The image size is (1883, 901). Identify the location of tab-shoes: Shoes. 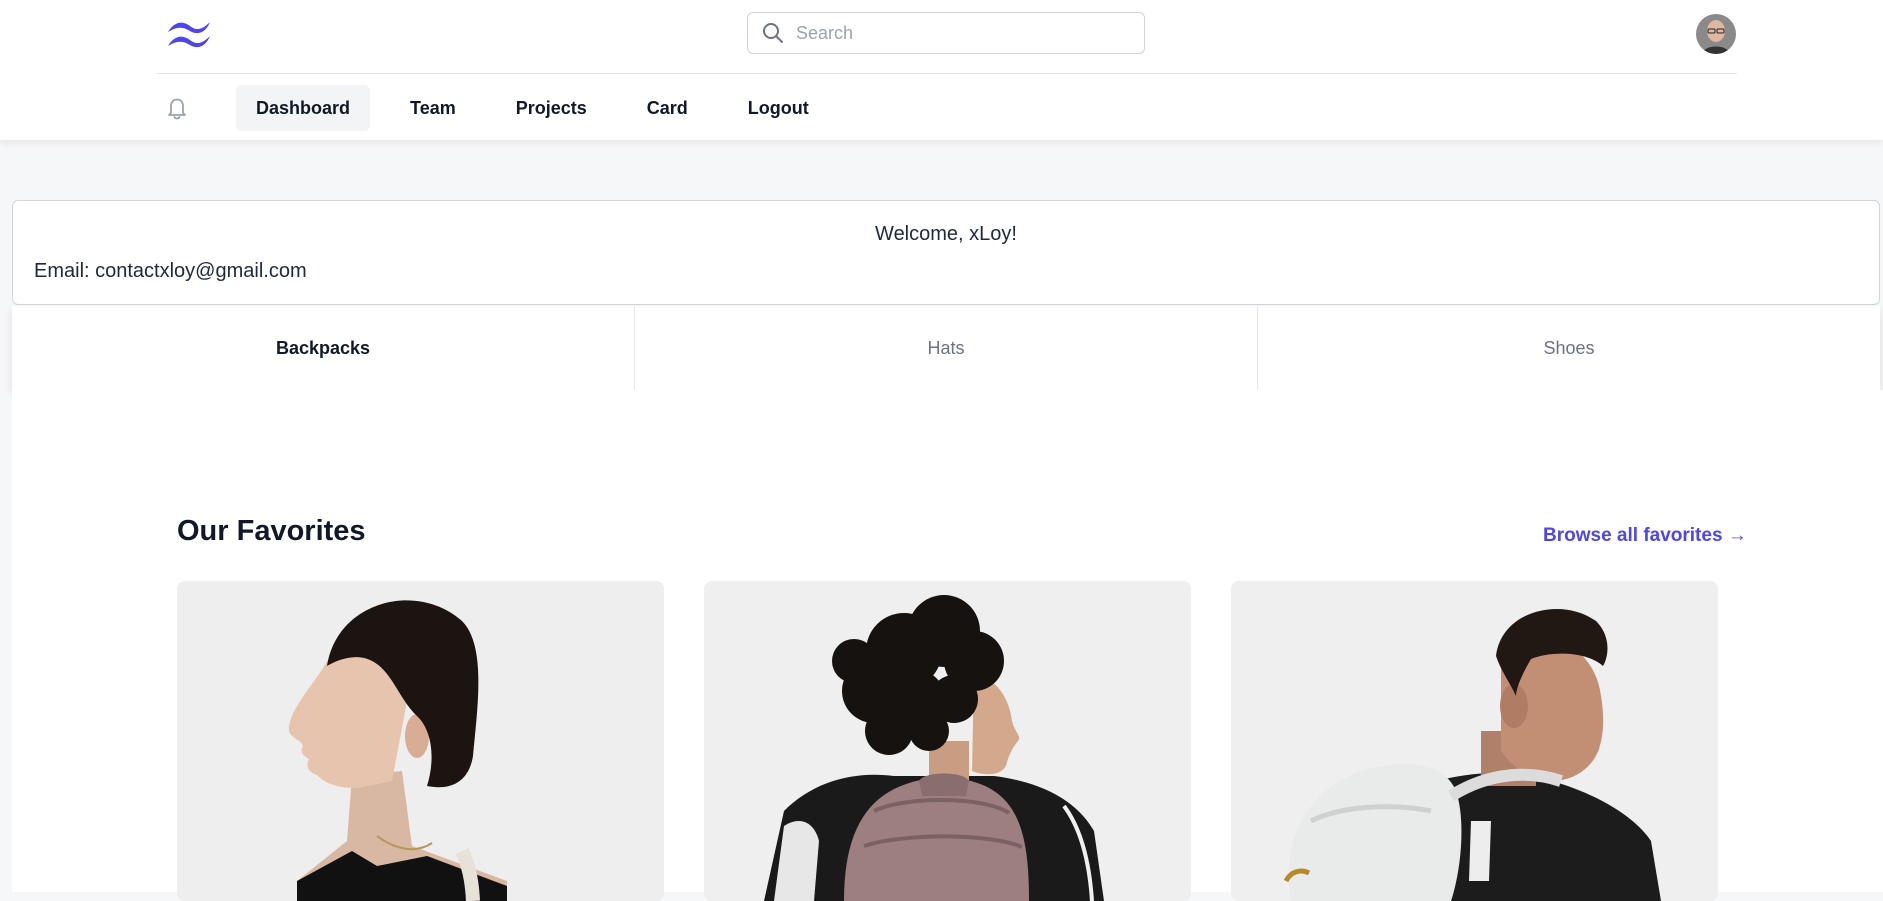
(1569, 348).